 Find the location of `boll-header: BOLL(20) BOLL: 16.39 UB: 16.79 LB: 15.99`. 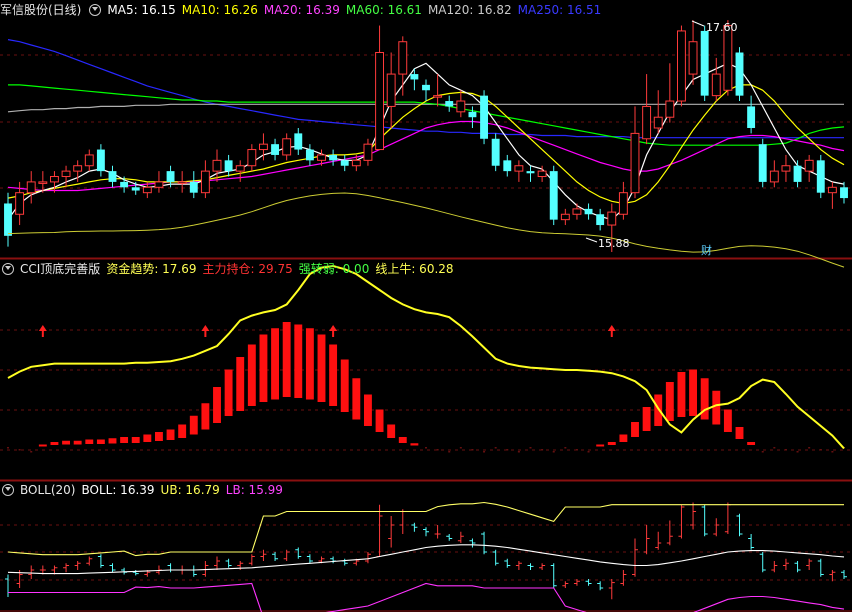

boll-header: BOLL(20) BOLL: 16.39 UB: 16.79 LB: 15.99 is located at coordinates (144, 490).